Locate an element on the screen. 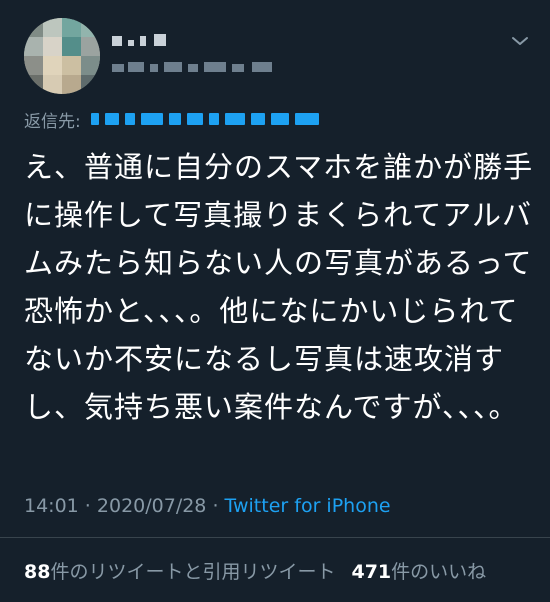  tweet-date: 2020/07/28 is located at coordinates (152, 506).